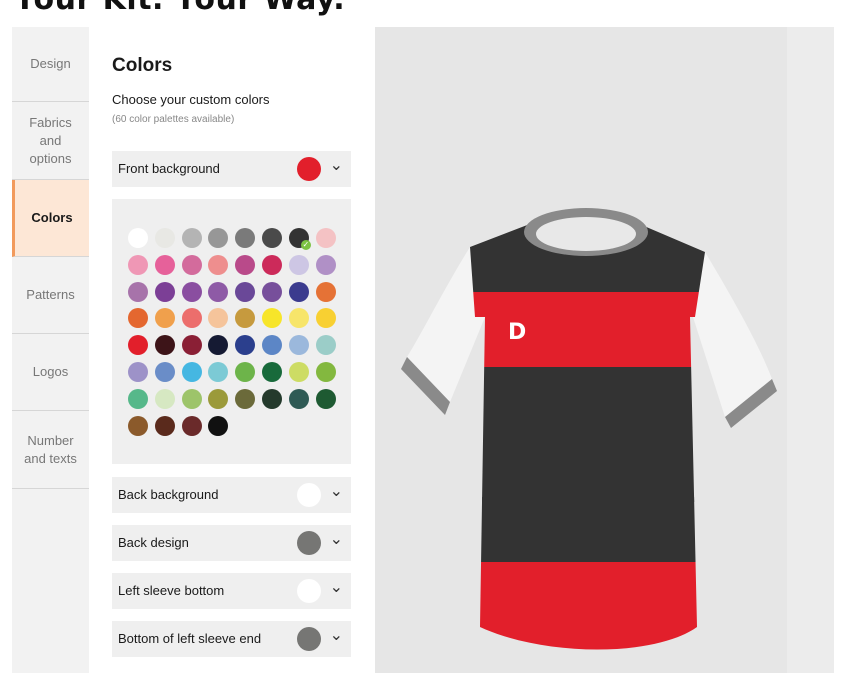 The width and height of the screenshot is (851, 673). What do you see at coordinates (153, 542) in the screenshot?
I see `color-row-label: Back design` at bounding box center [153, 542].